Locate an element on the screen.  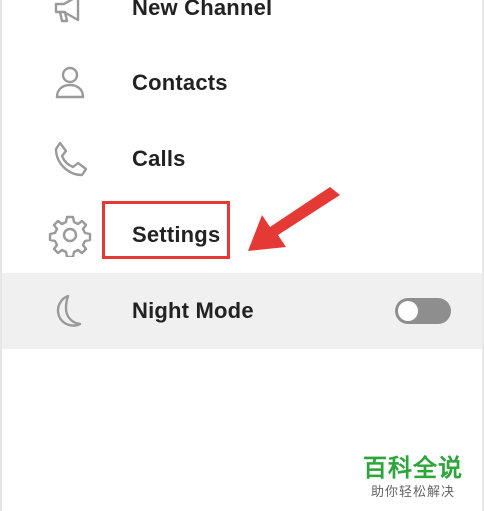
watermark-title: 百科全说 is located at coordinates (413, 468).